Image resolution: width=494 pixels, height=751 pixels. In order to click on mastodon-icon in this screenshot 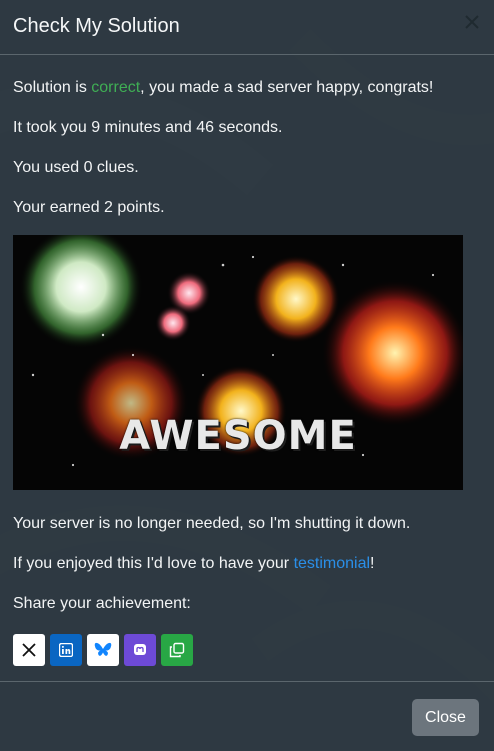, I will do `click(140, 649)`.